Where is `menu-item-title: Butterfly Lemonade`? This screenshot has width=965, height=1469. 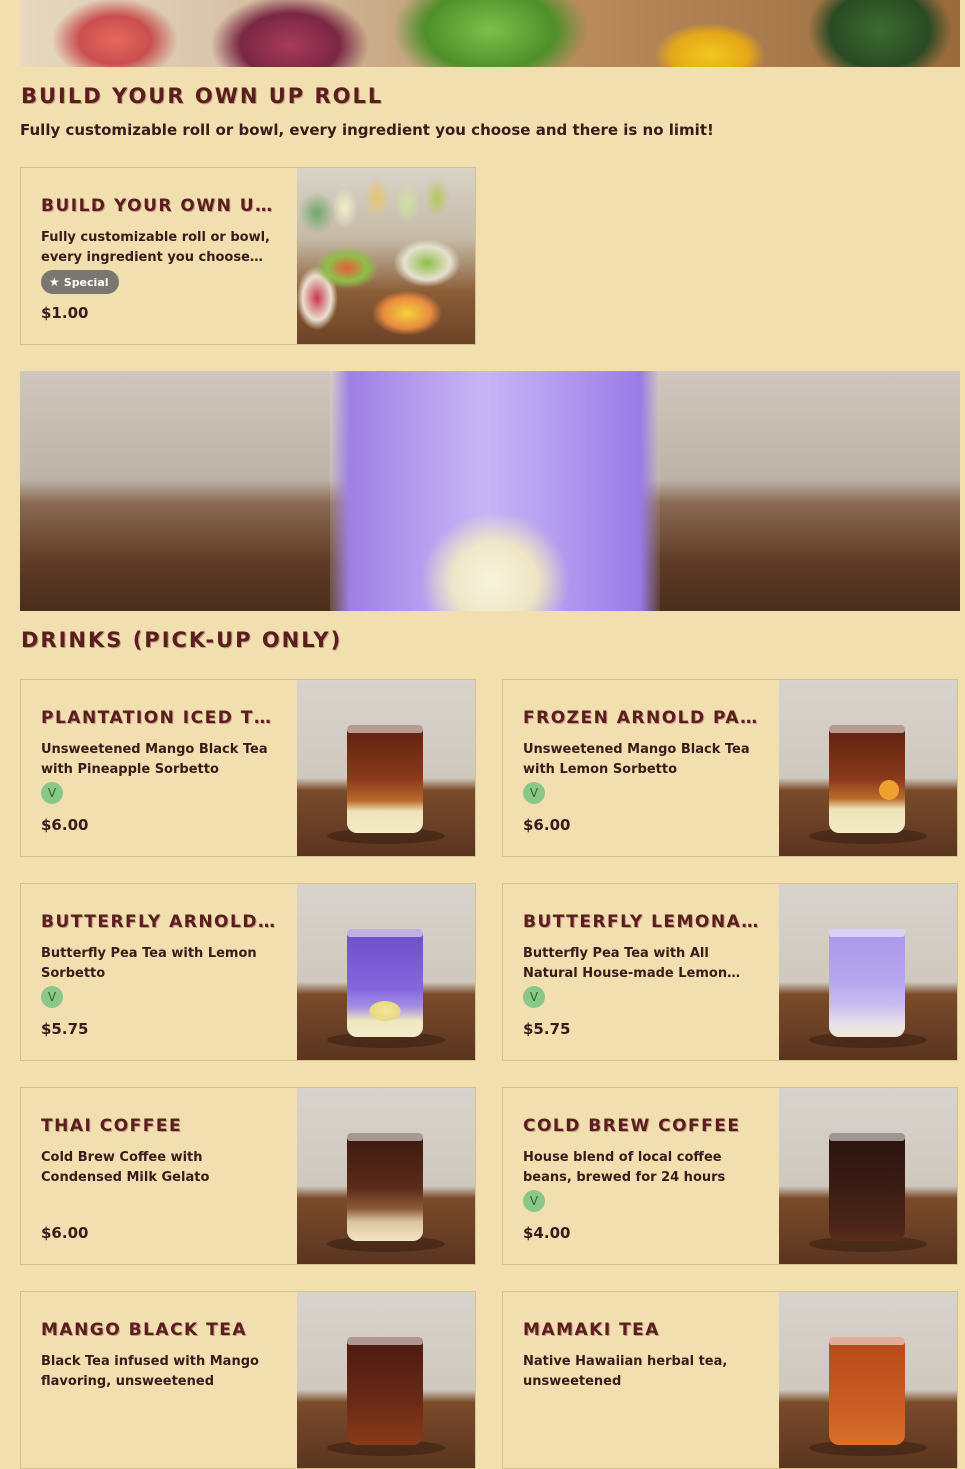
menu-item-title: Butterfly Lemonade is located at coordinates (642, 922).